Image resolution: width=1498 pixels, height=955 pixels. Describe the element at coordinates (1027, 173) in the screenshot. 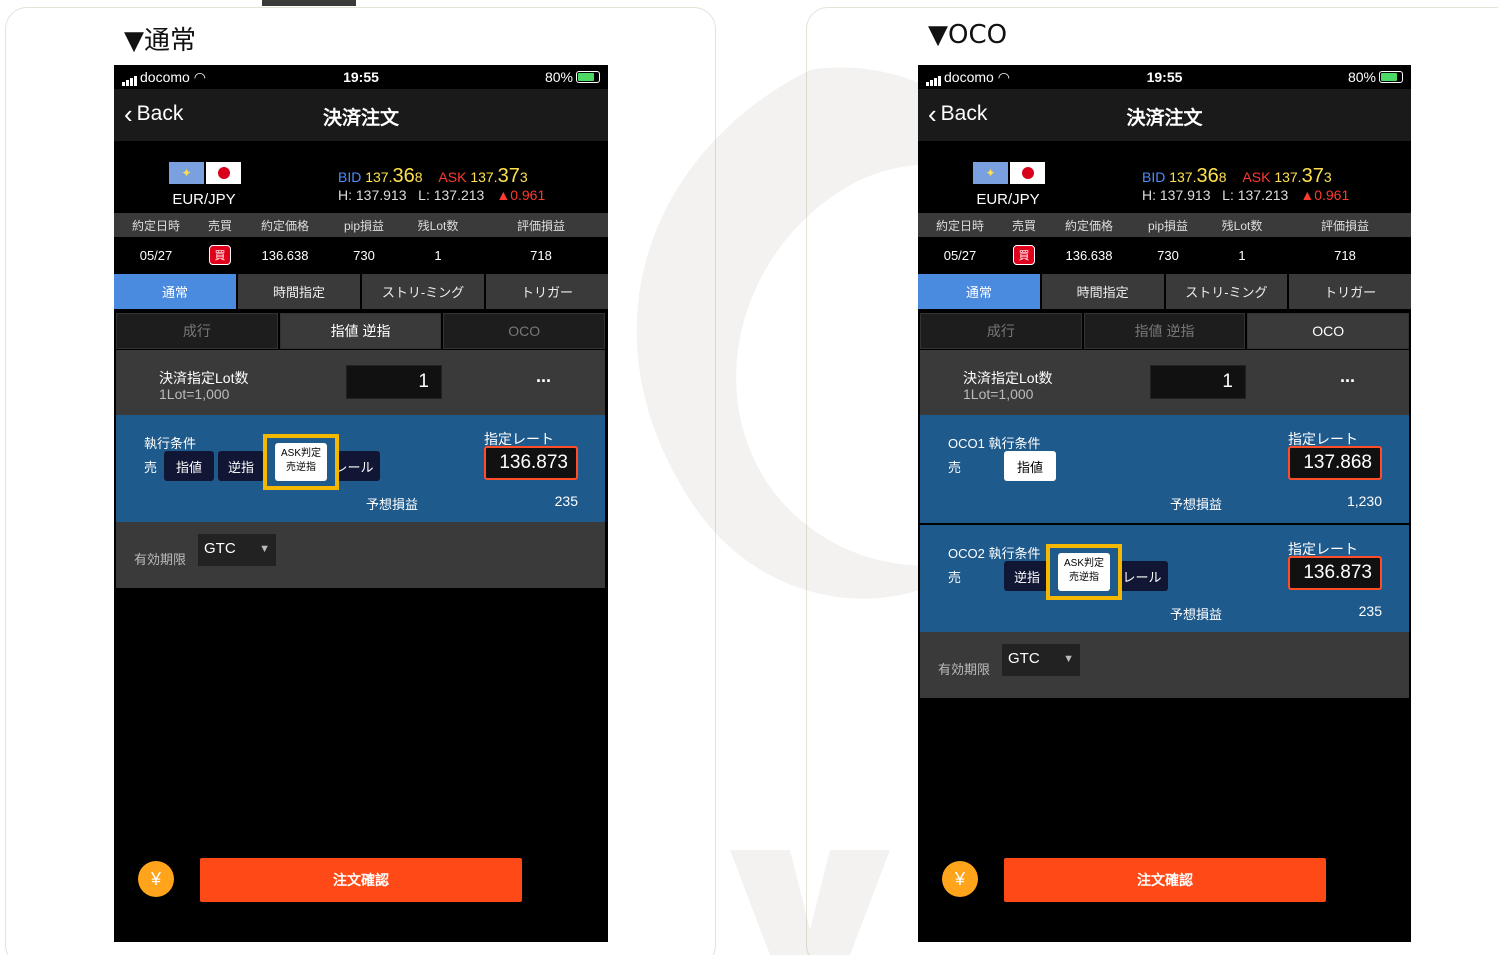

I see `jp-flag-icon` at that location.